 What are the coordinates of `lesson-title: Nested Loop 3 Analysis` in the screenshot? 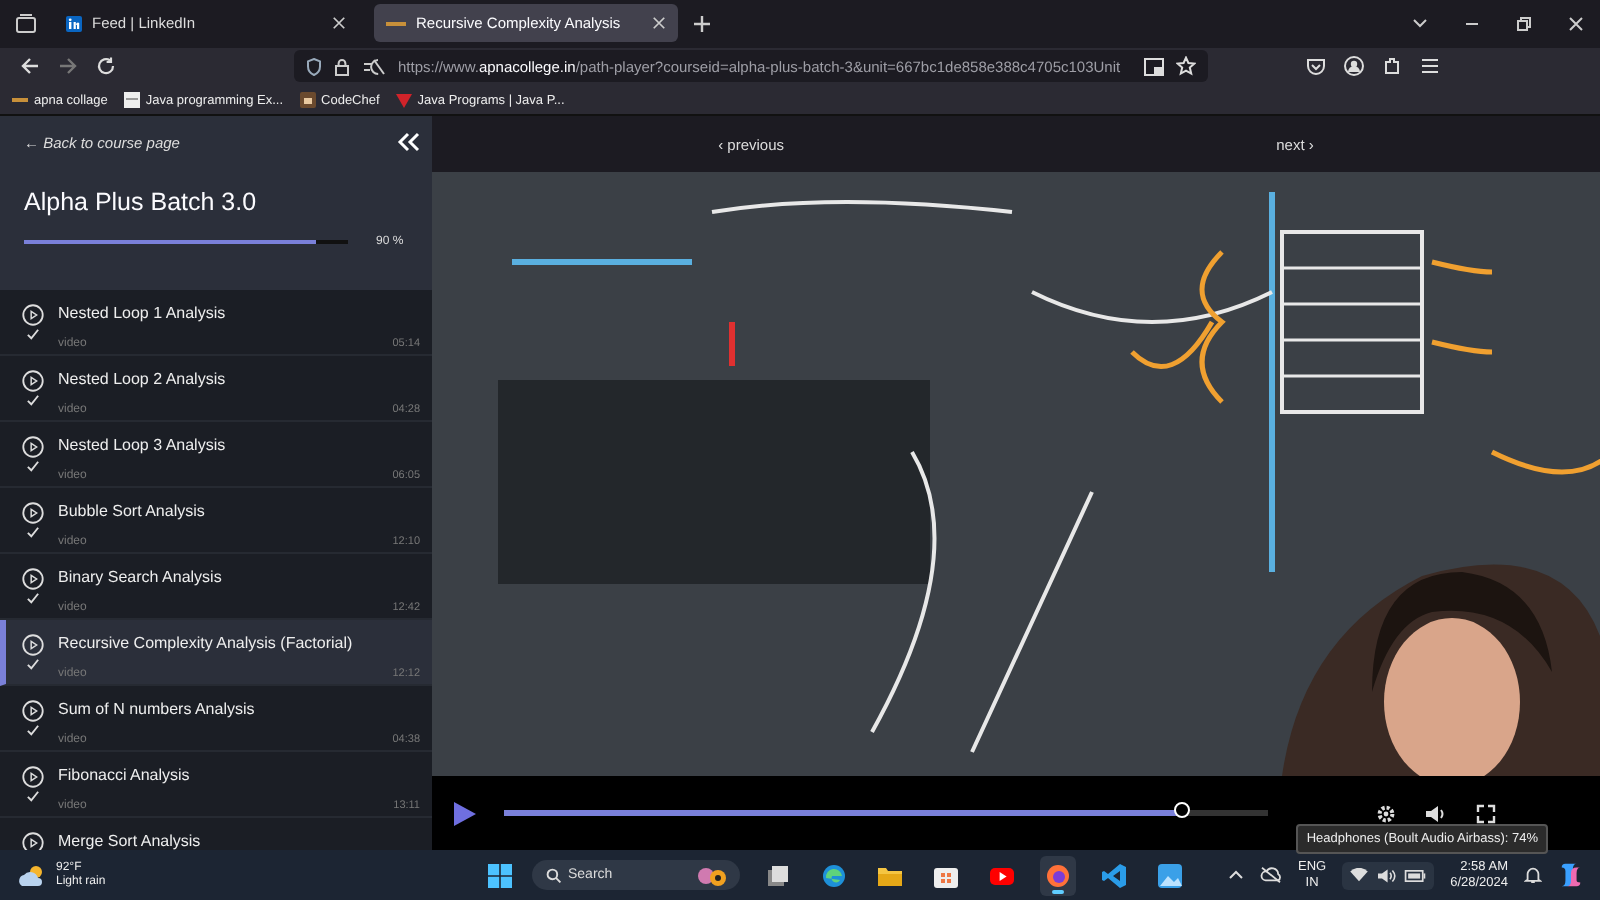 It's located at (143, 445).